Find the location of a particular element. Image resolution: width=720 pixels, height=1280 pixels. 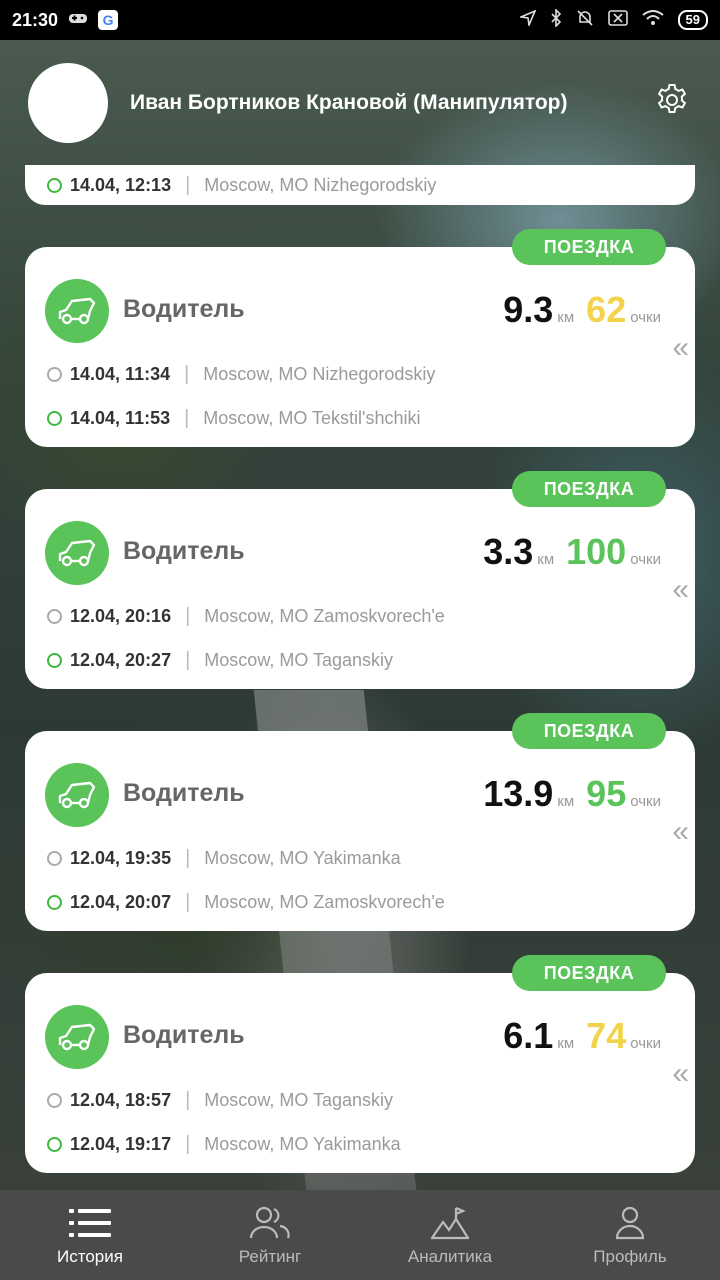

trip-start-time: 12.04, 18:57 is located at coordinates (121, 1100).